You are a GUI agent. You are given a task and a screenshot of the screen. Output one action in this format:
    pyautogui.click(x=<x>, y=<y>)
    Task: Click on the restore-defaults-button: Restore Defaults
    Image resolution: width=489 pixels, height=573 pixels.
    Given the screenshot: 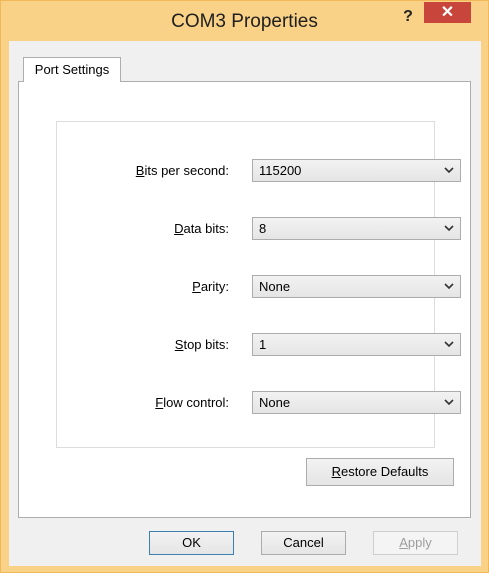 What is the action you would take?
    pyautogui.click(x=380, y=472)
    